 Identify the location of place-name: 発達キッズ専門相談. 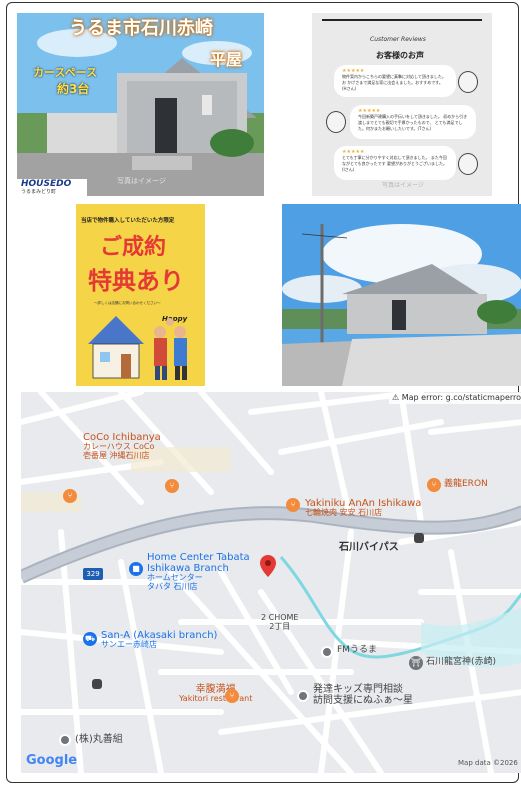
(358, 689).